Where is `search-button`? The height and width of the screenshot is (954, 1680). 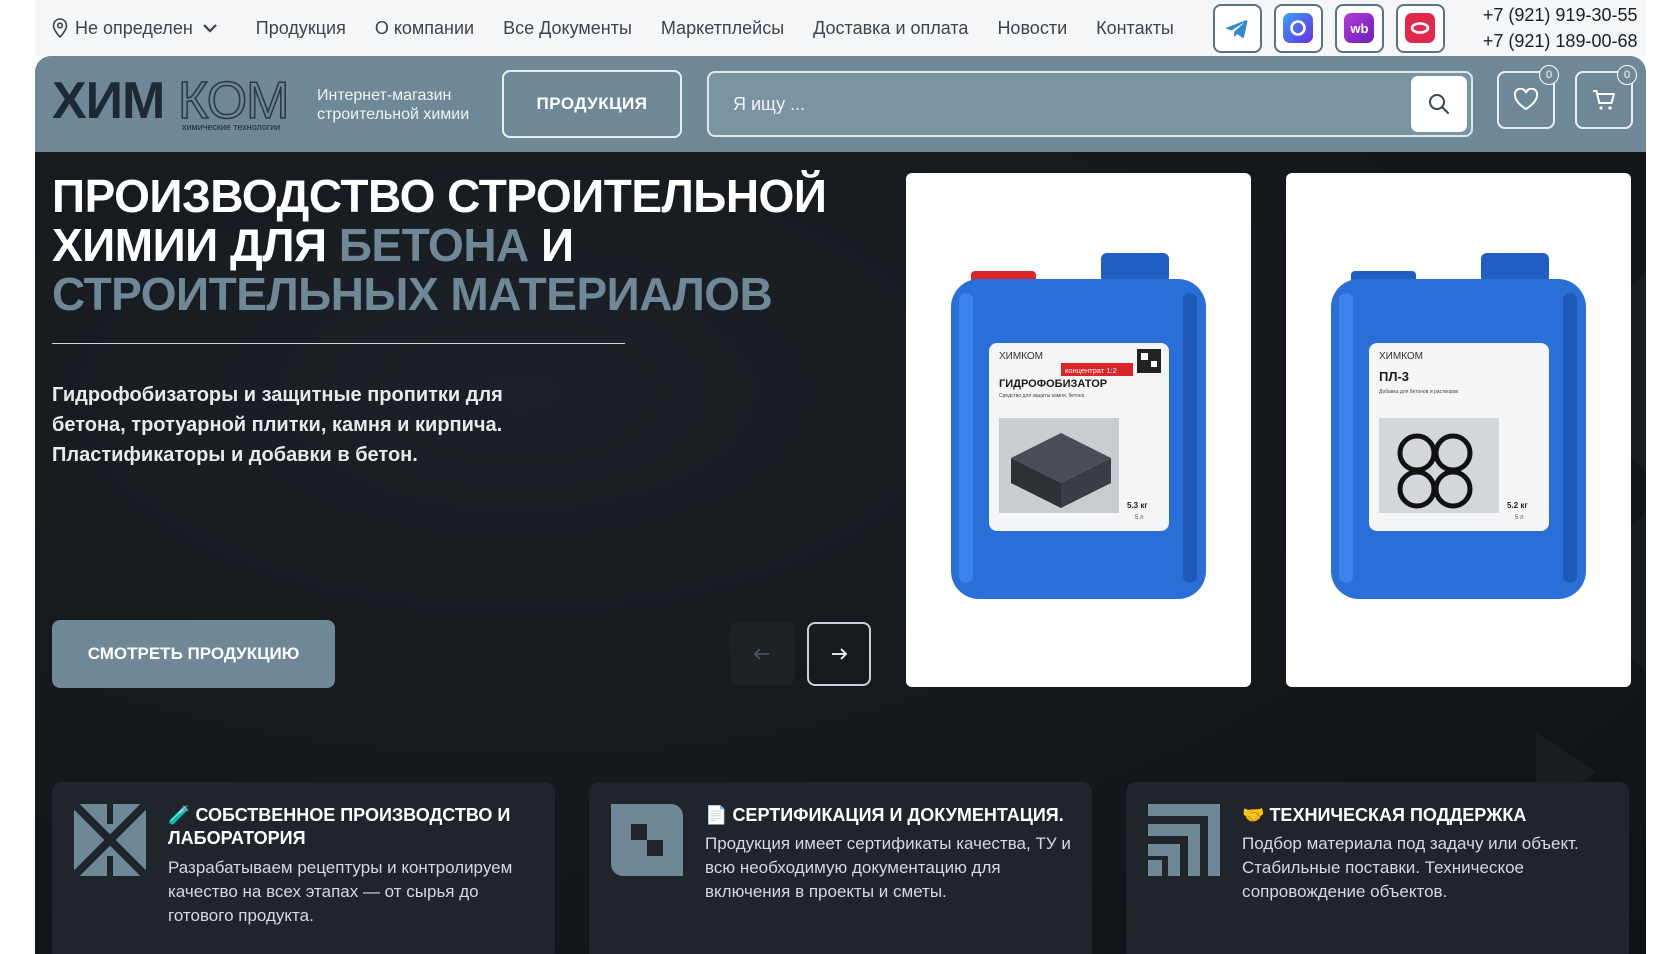 search-button is located at coordinates (1439, 104).